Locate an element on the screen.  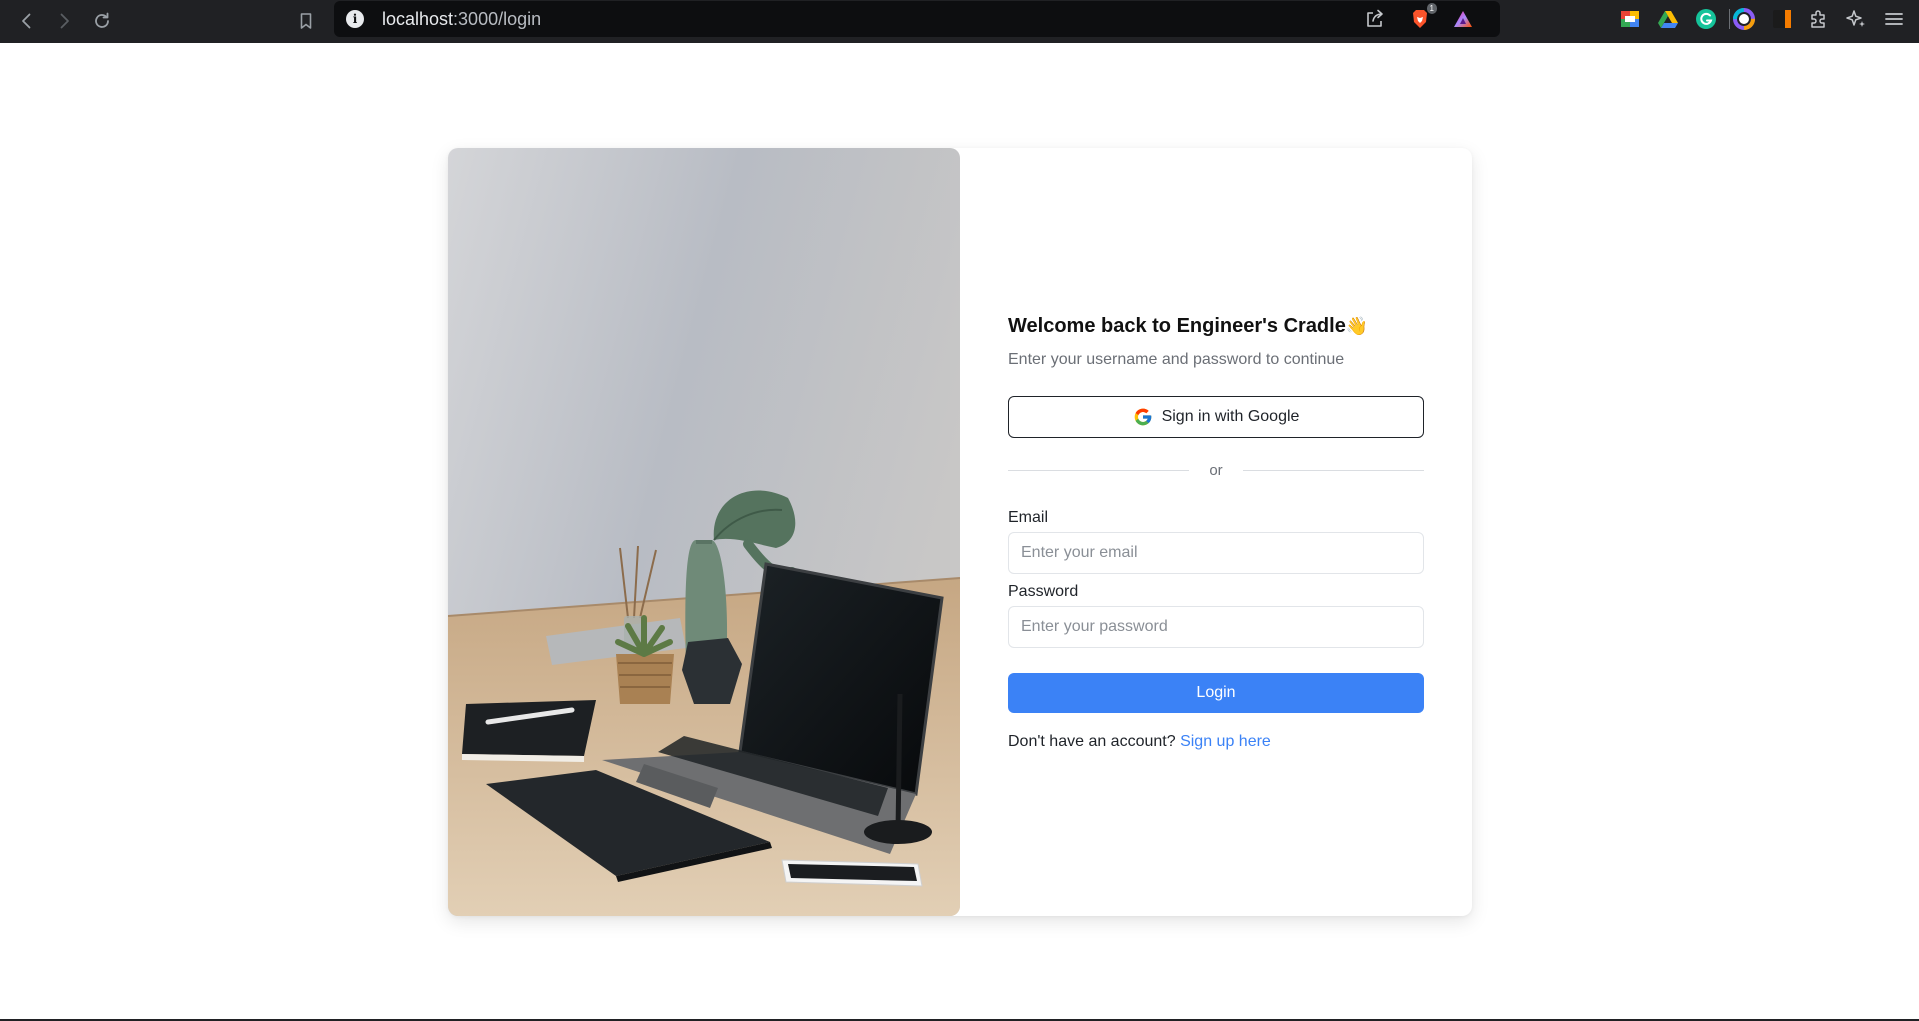
brave-shields-badge: 1 is located at coordinates (1431, 8).